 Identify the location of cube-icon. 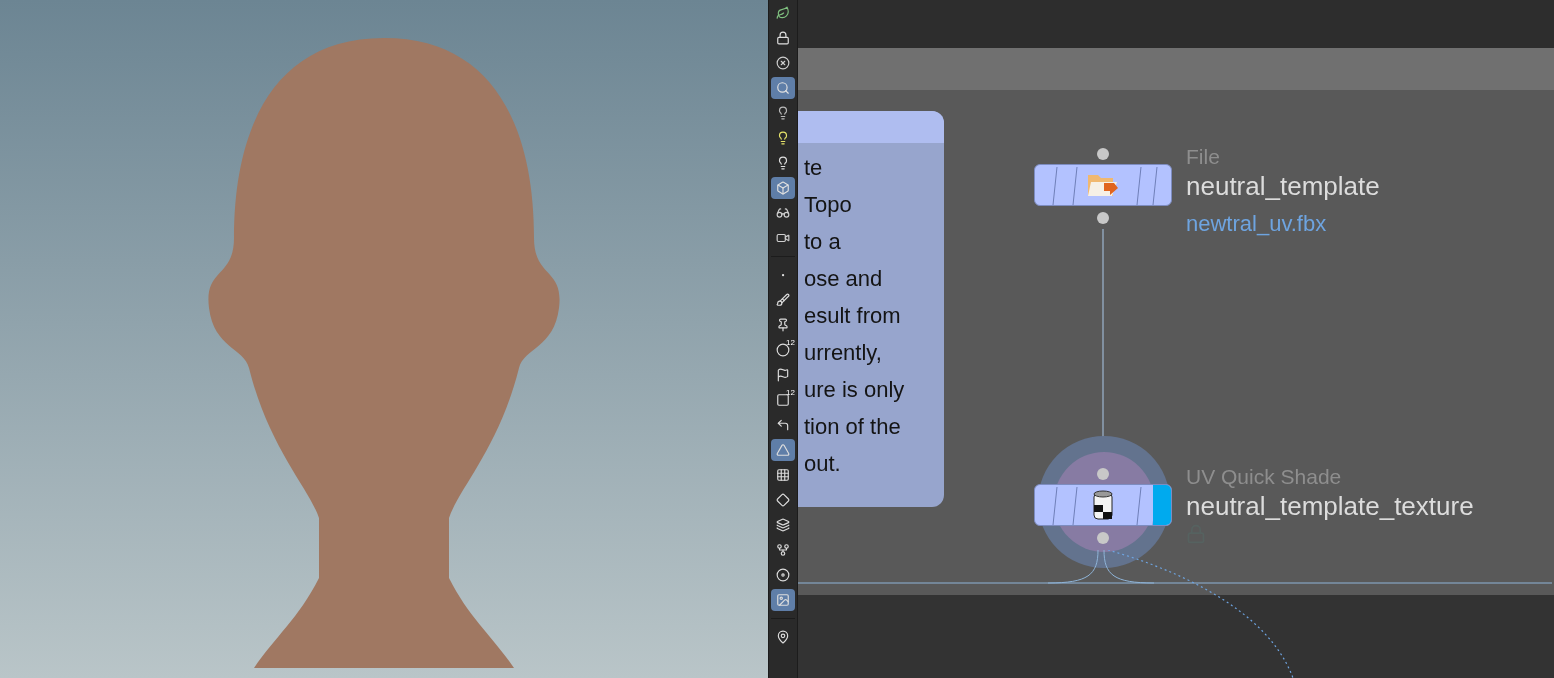
(783, 188).